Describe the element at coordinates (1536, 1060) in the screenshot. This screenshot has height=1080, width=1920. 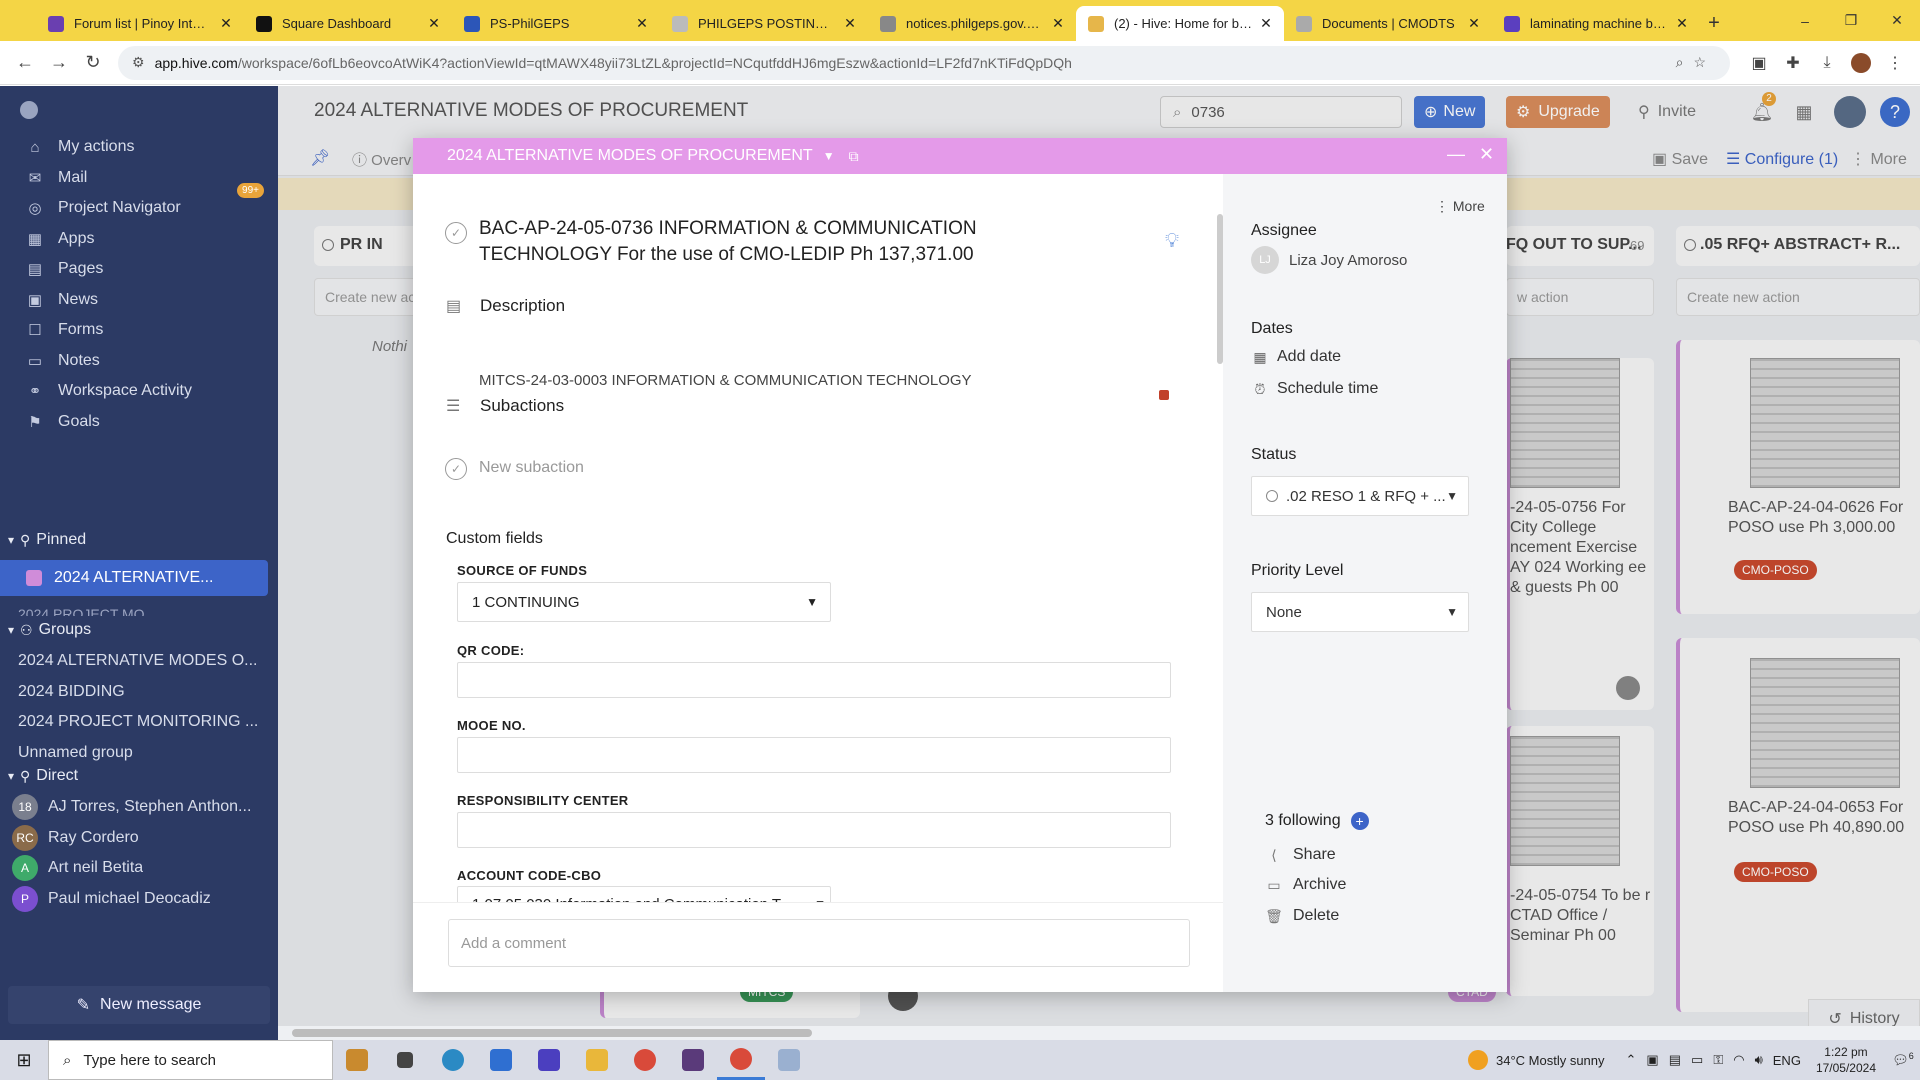
I see `weather-widget: 34°C Mostly sunny` at that location.